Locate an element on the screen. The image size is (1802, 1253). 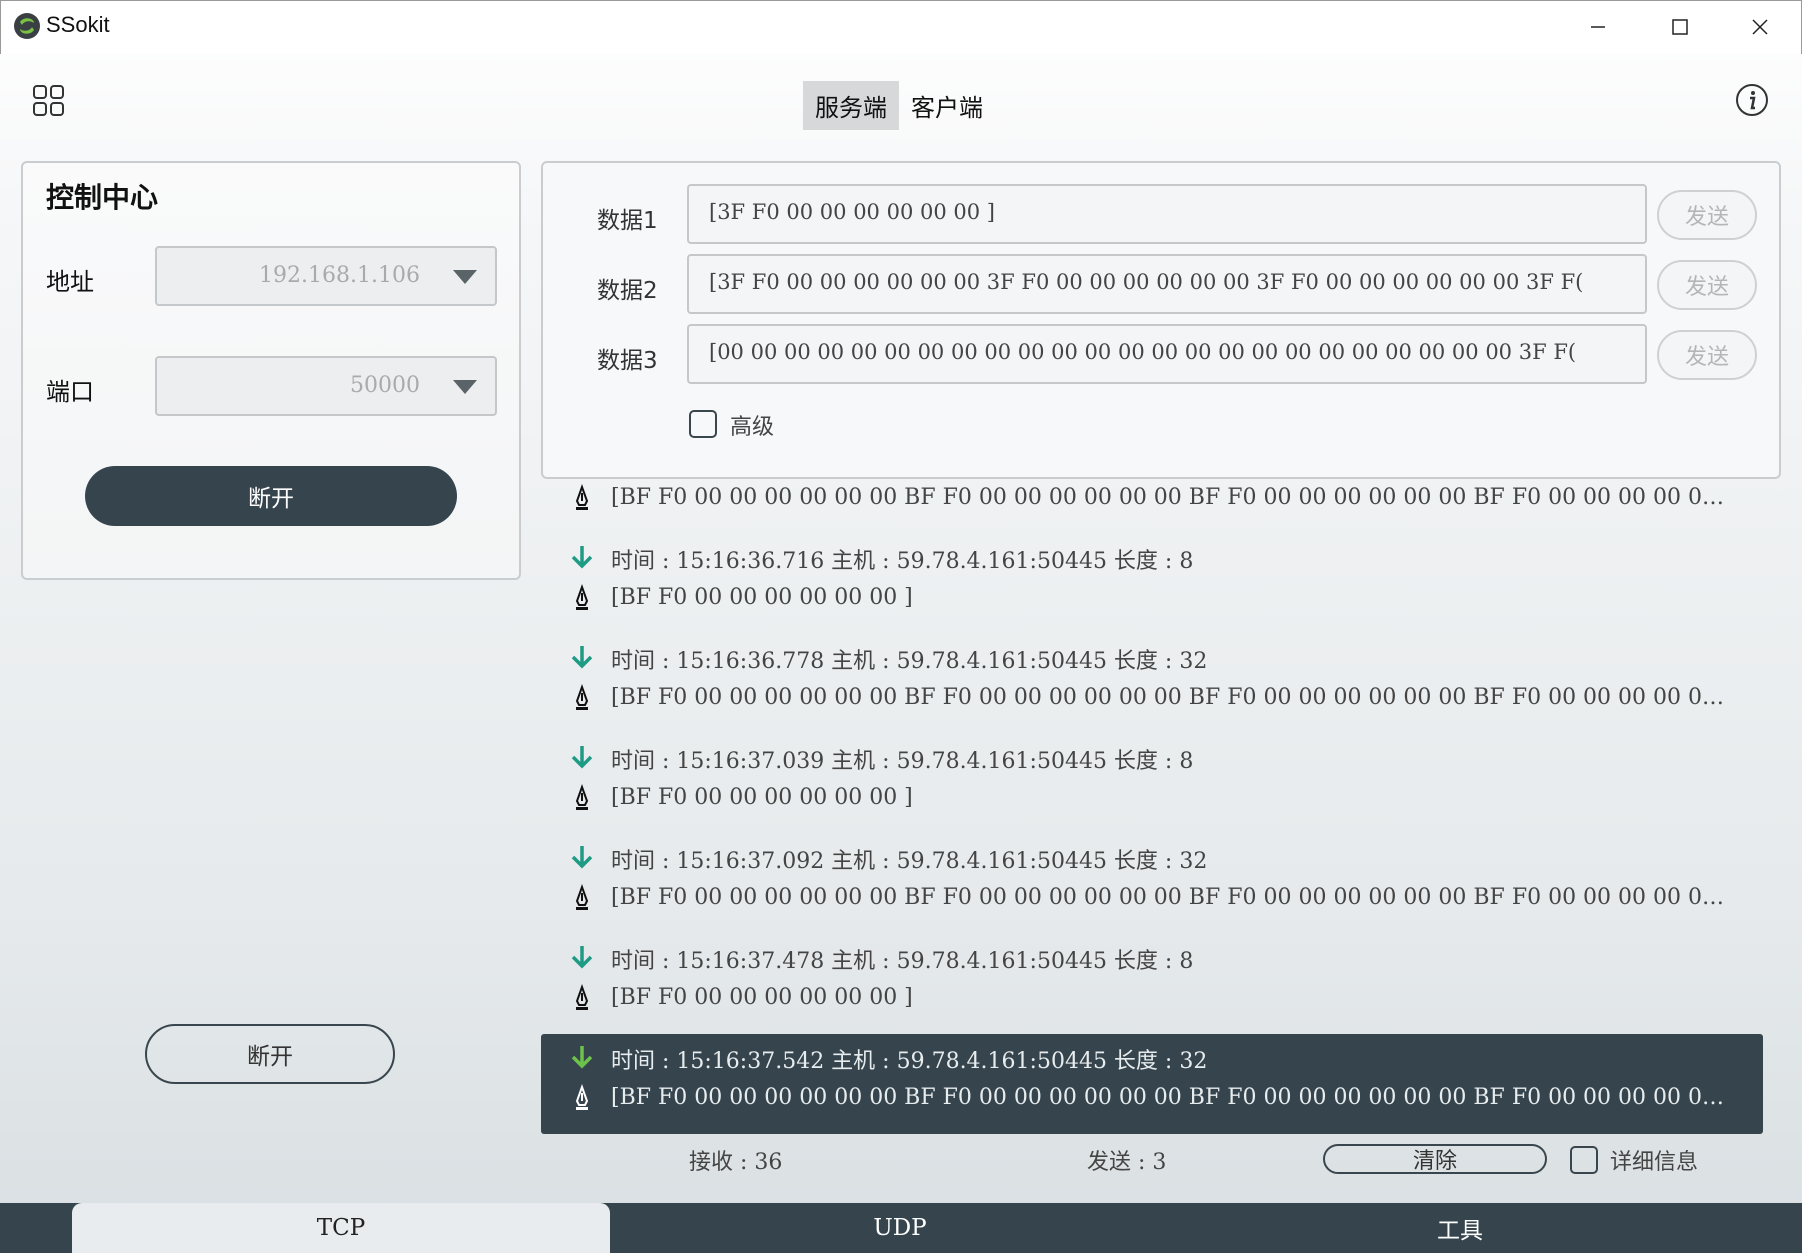
data2-label: 数据2 is located at coordinates (627, 291).